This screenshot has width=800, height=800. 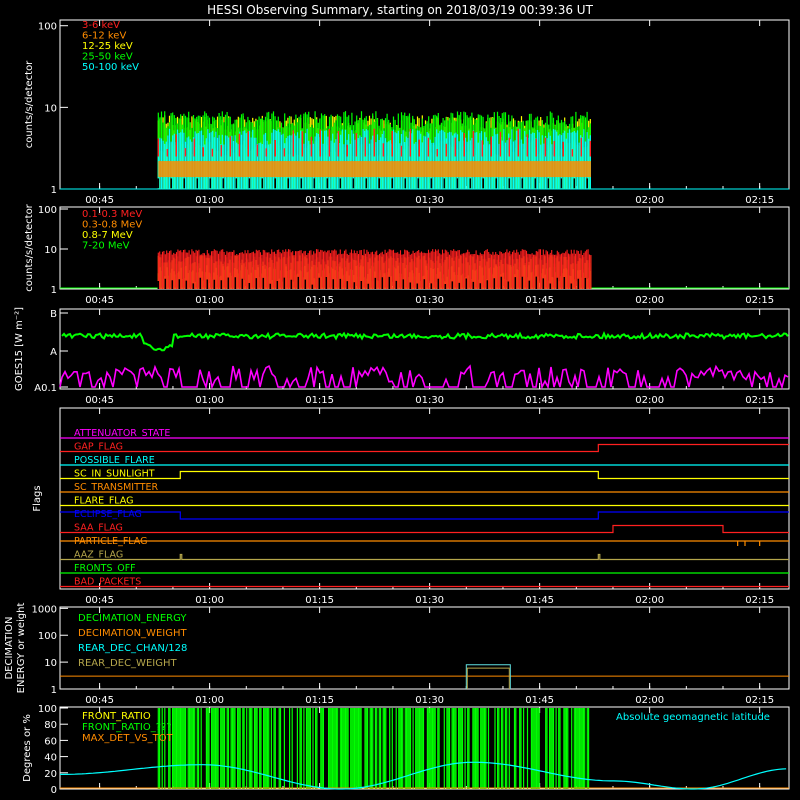 What do you see at coordinates (27, 748) in the screenshot?
I see `y-axis-label: Degrees or %` at bounding box center [27, 748].